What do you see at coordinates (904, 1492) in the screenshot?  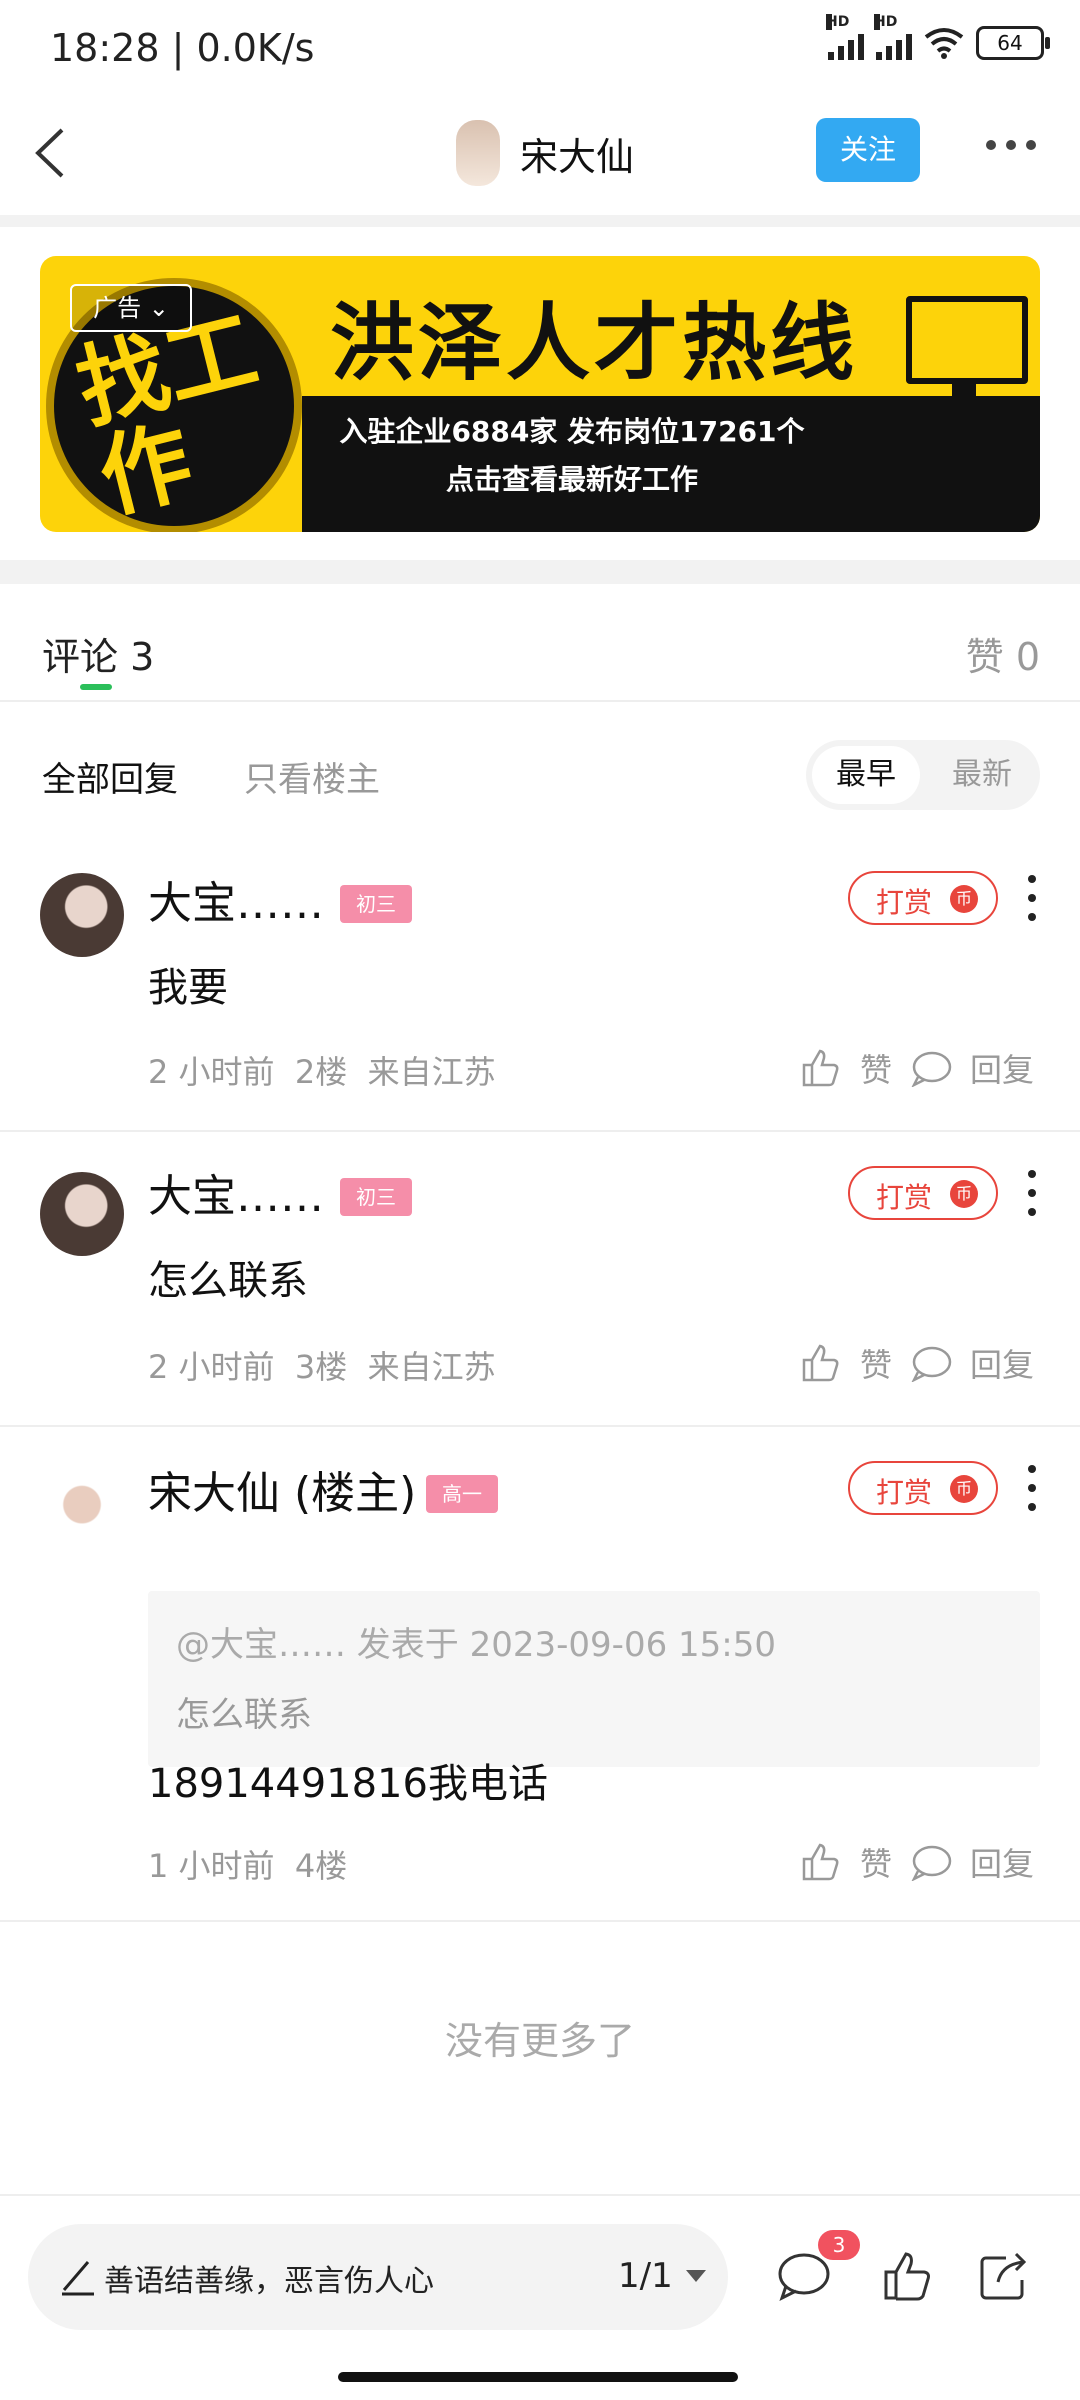 I see `tip-label: 打赏` at bounding box center [904, 1492].